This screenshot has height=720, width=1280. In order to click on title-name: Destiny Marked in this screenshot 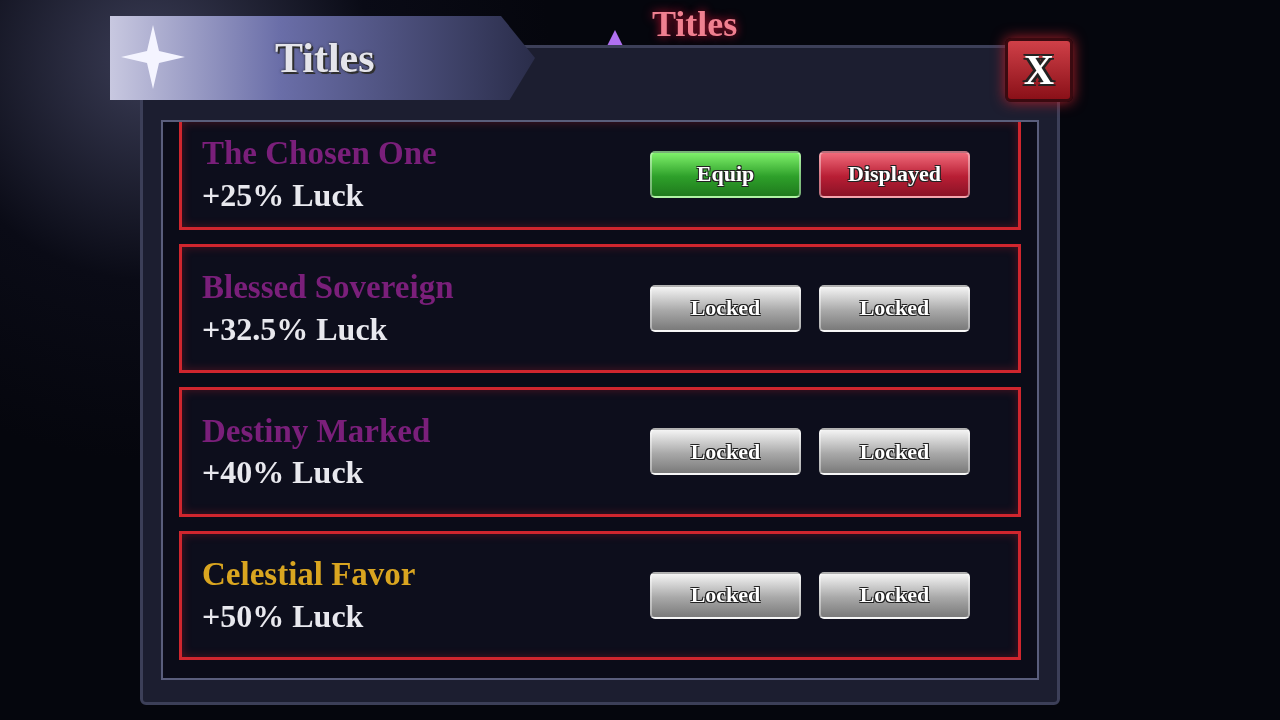, I will do `click(316, 431)`.